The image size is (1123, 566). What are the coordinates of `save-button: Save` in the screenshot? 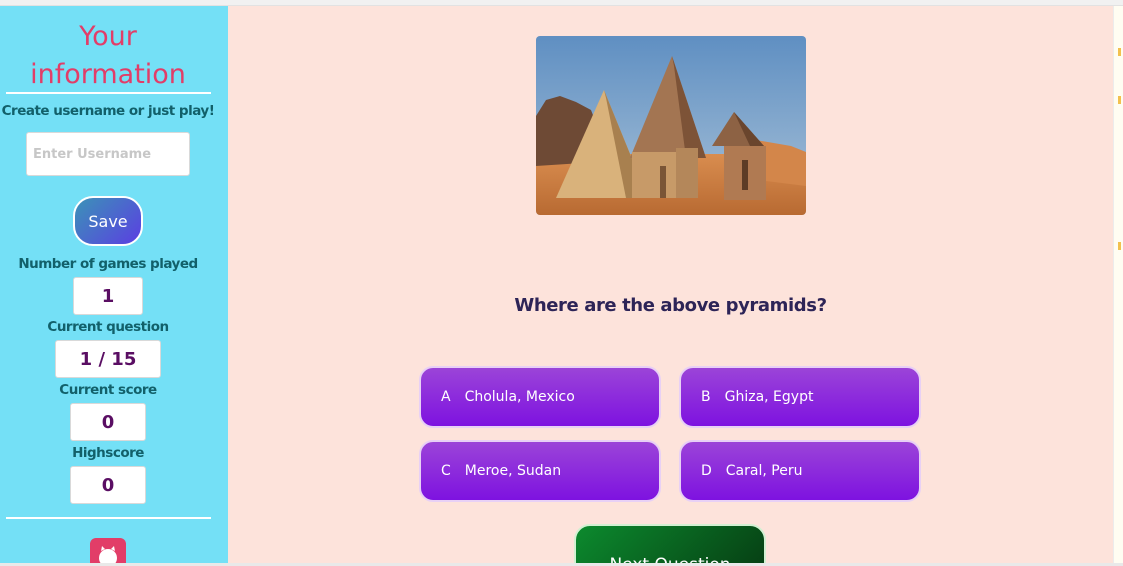 It's located at (108, 221).